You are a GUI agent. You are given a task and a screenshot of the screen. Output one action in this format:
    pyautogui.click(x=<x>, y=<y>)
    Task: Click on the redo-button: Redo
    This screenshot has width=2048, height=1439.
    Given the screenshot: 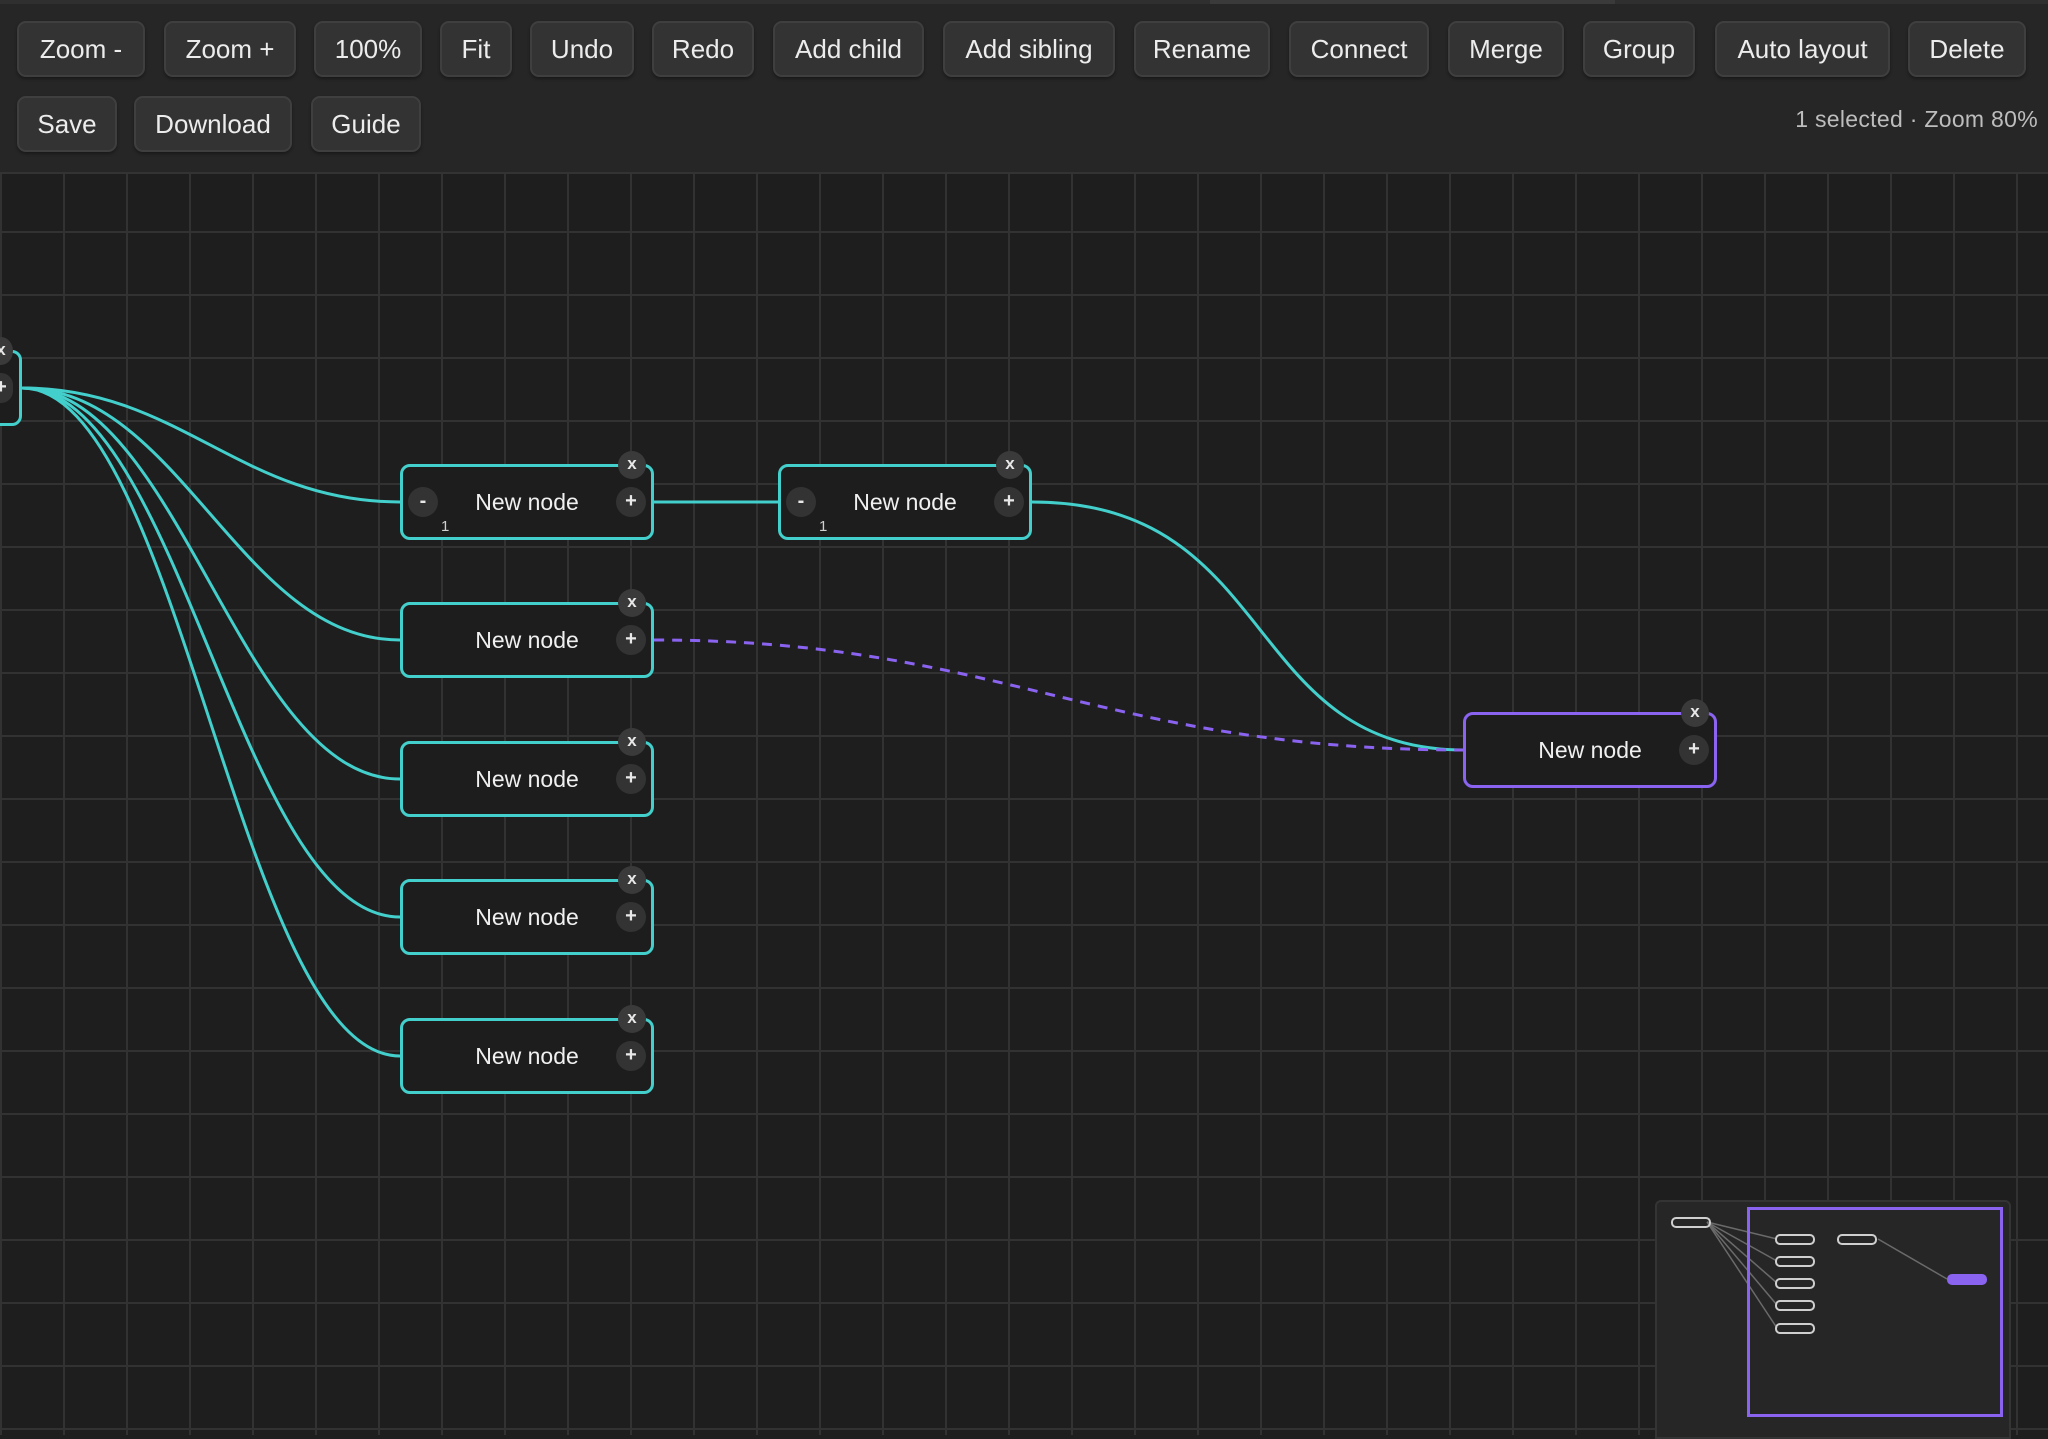 What is the action you would take?
    pyautogui.click(x=703, y=49)
    